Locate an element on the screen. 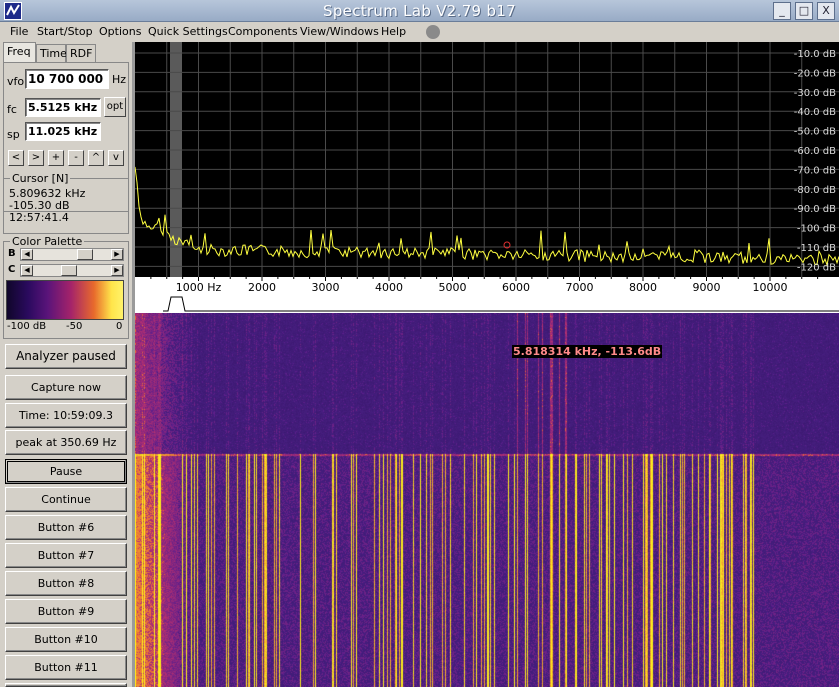 The height and width of the screenshot is (687, 839). spectrum-trace is located at coordinates (486, 216).